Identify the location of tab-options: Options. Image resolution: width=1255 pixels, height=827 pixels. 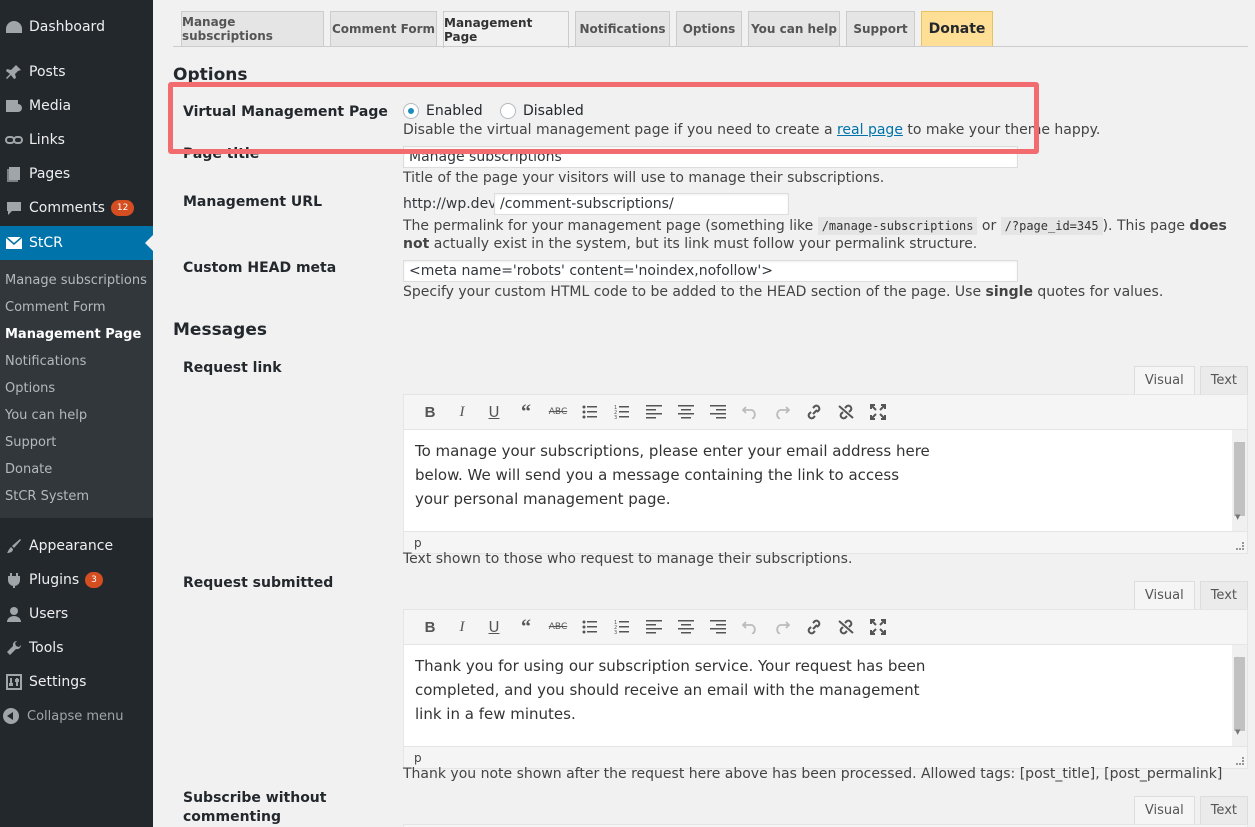
(709, 28).